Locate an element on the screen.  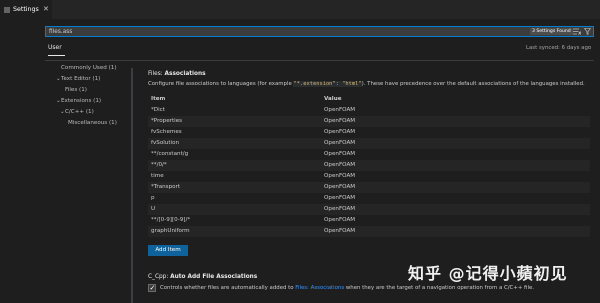
column-header-item: Item is located at coordinates (158, 99).